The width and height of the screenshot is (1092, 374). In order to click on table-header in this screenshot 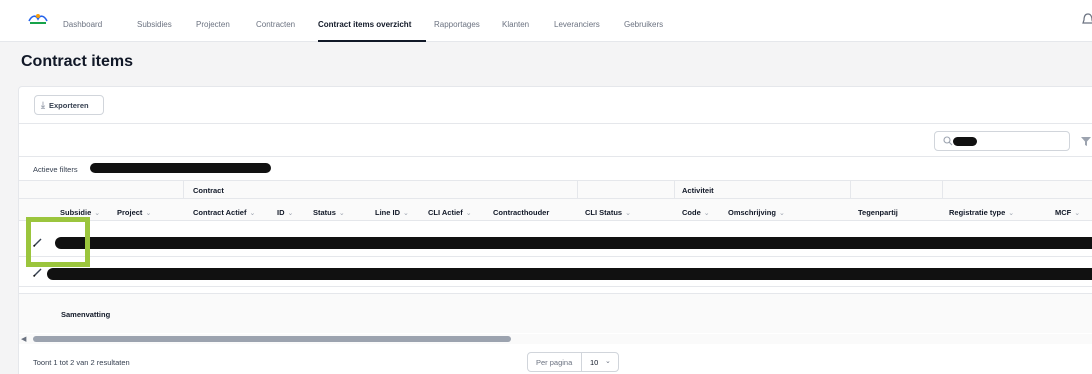, I will do `click(555, 210)`.